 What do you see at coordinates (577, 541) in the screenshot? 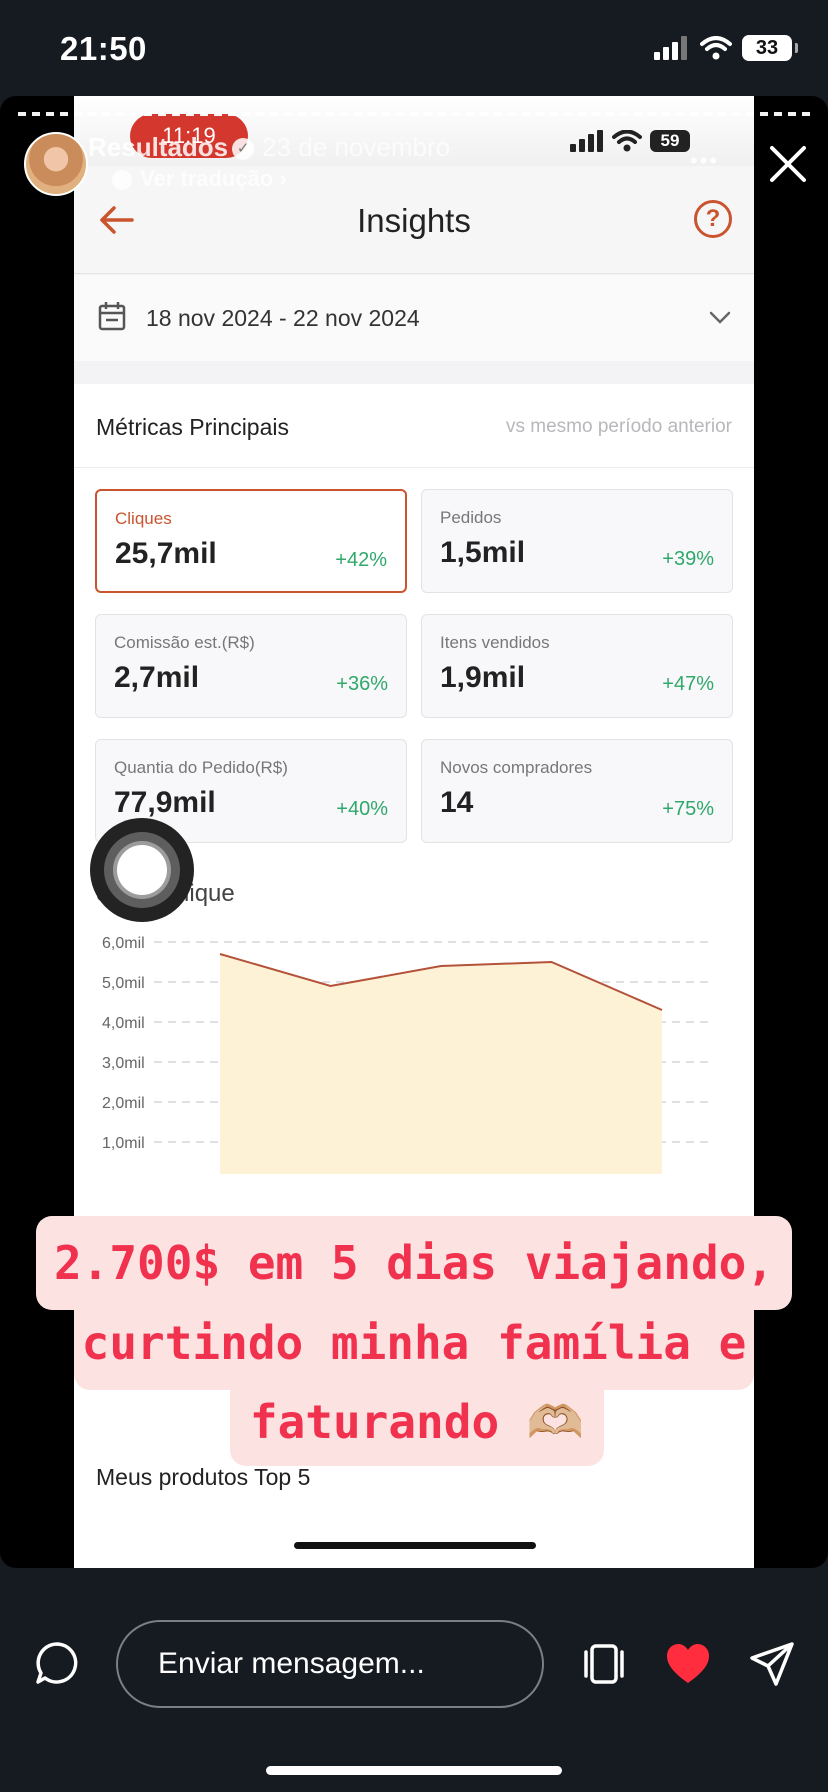
I see `metric-card-orders: Pedidos 1,5mil +39%` at bounding box center [577, 541].